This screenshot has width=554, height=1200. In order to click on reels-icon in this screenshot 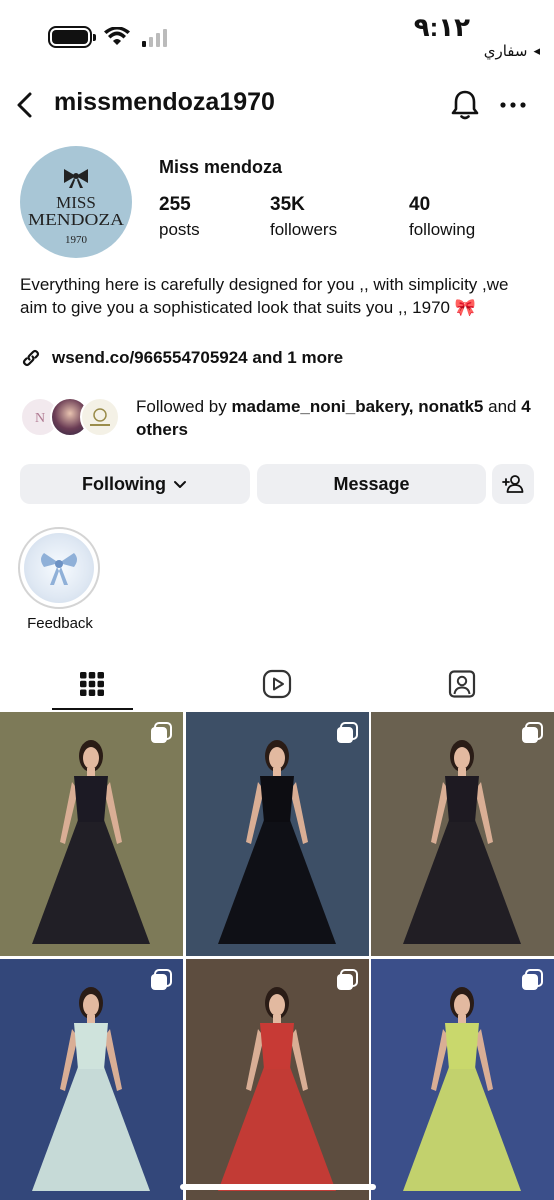, I will do `click(277, 684)`.